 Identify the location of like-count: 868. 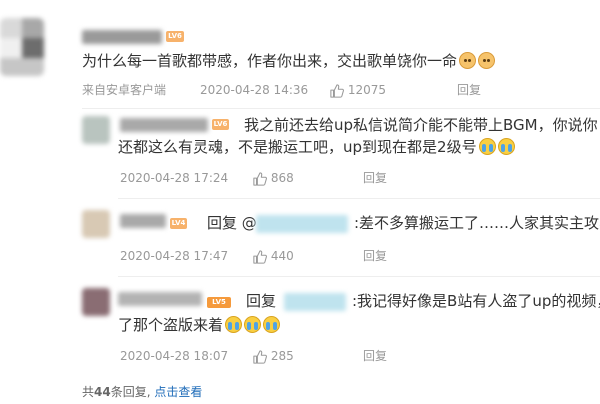
(282, 178).